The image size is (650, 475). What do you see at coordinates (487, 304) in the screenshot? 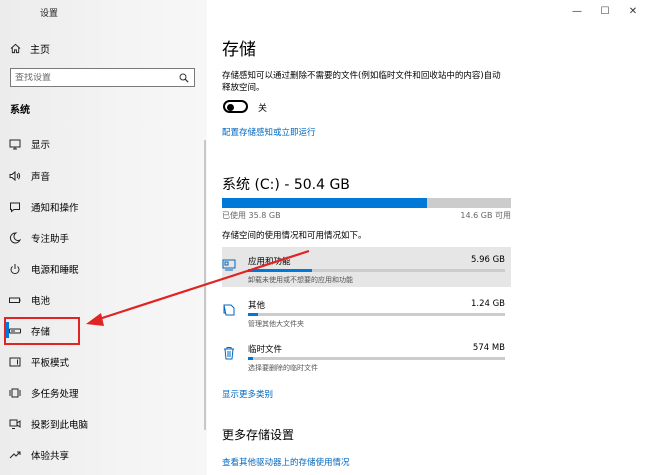
I see `category-size: 1.24 GB` at bounding box center [487, 304].